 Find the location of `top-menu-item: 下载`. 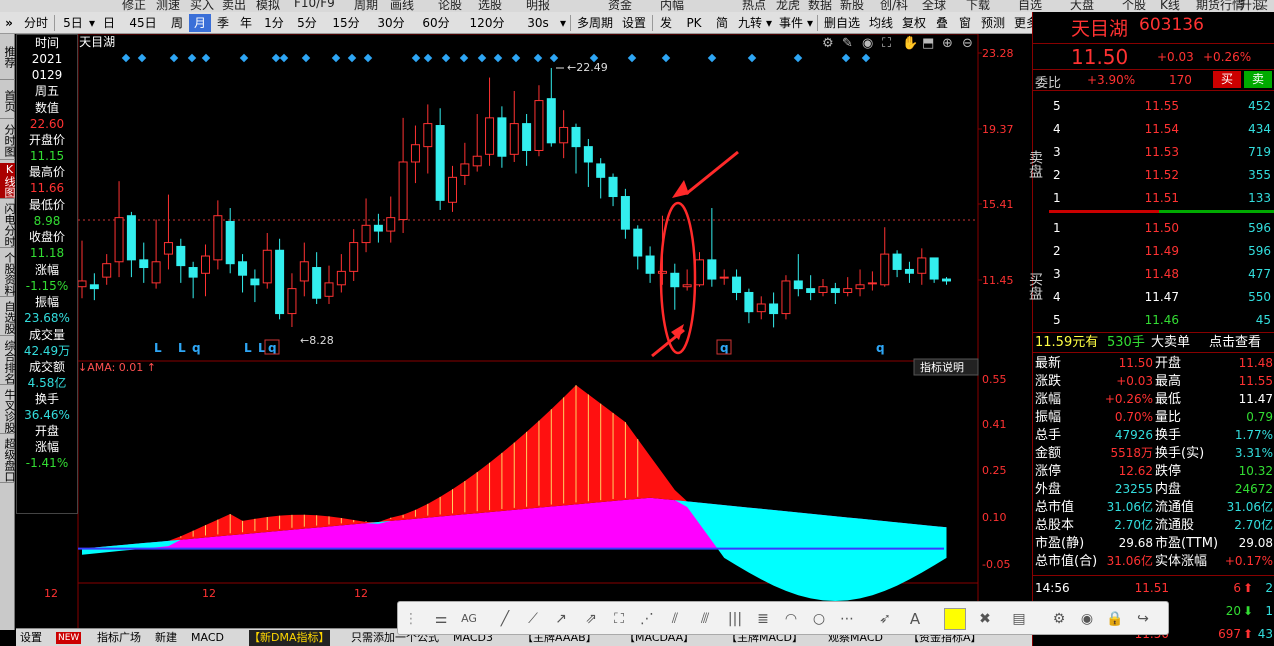

top-menu-item: 下载 is located at coordinates (978, 6).